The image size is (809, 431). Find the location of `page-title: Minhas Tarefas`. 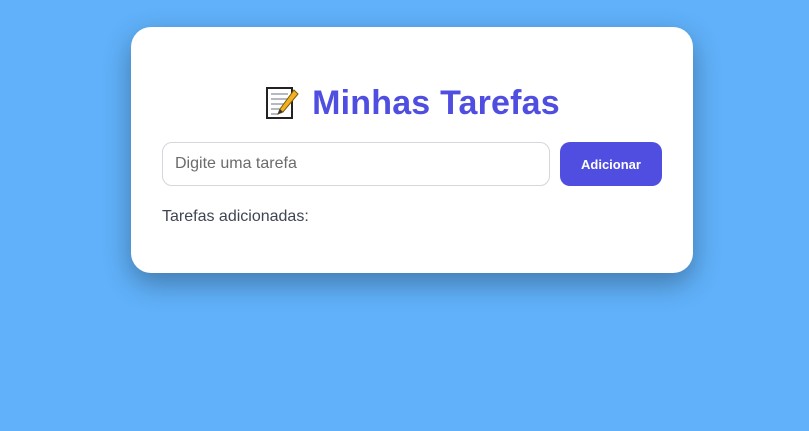

page-title: Minhas Tarefas is located at coordinates (436, 103).